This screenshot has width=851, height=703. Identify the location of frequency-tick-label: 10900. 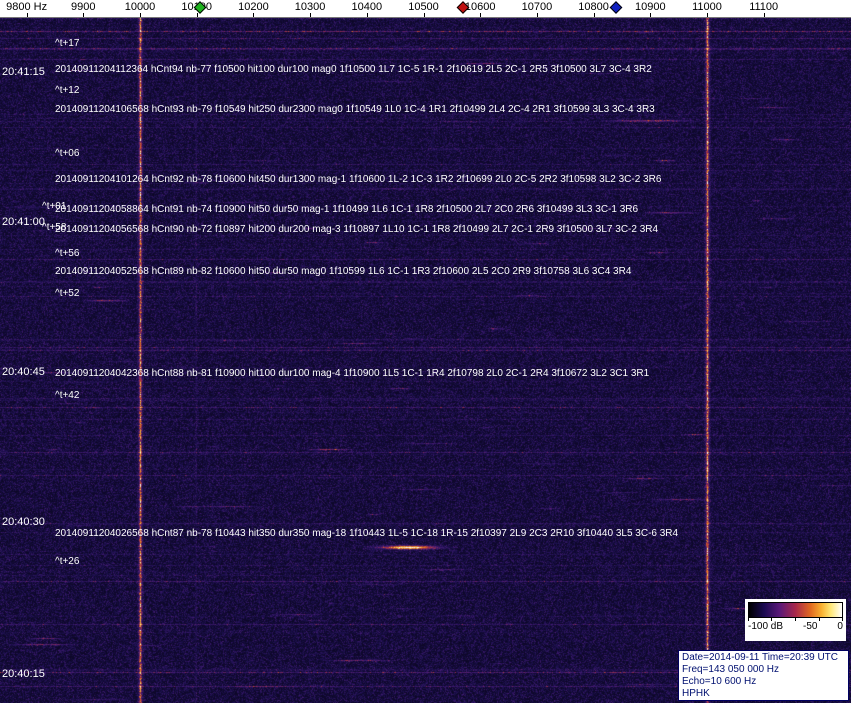
(650, 7).